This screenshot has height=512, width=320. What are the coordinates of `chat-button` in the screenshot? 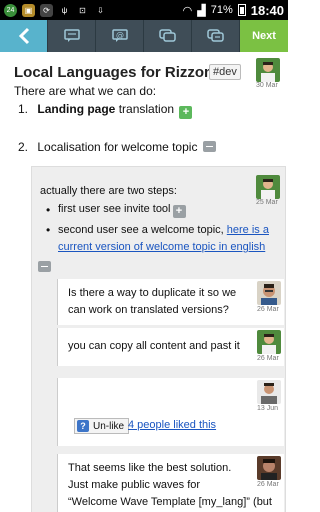 It's located at (216, 36).